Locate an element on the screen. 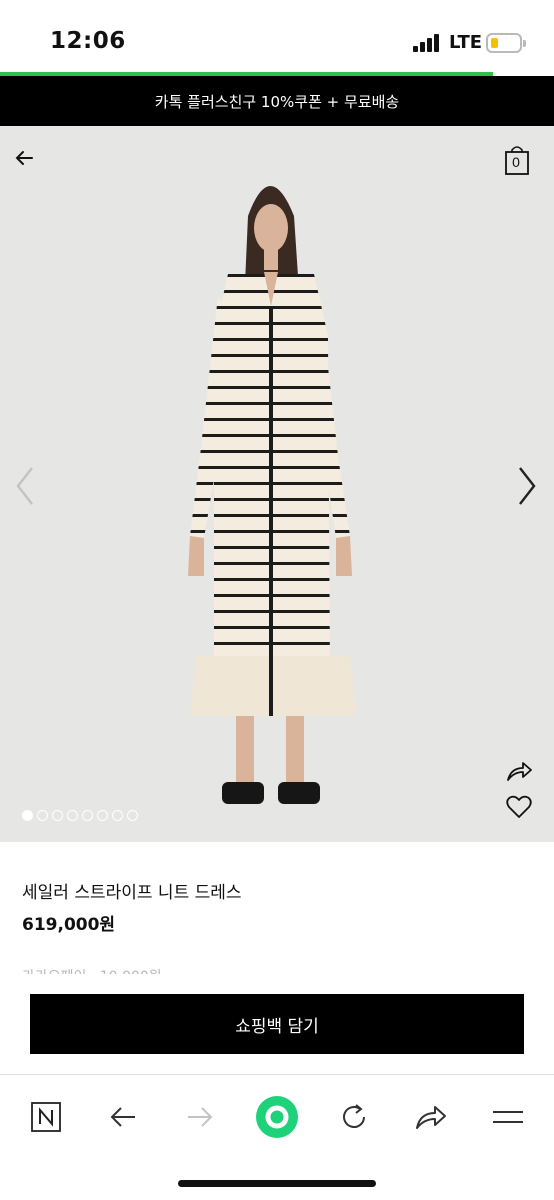  browser-back-button is located at coordinates (123, 1117).